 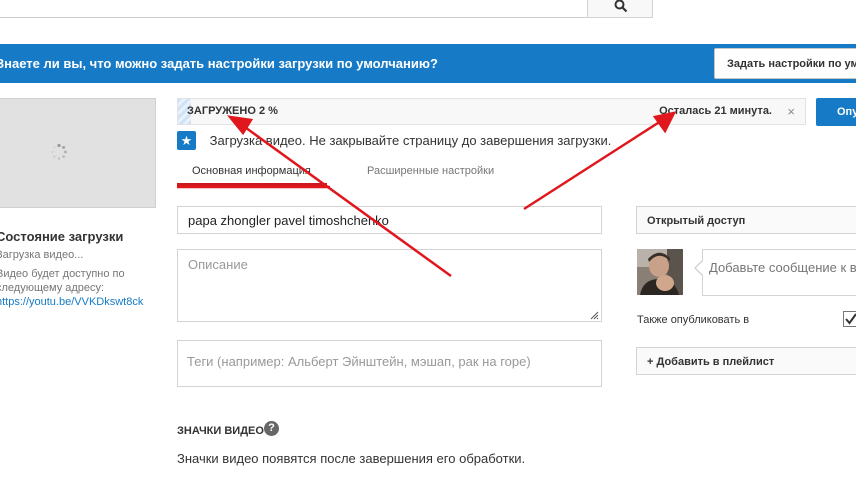 What do you see at coordinates (746, 361) in the screenshot?
I see `add-to-playlist-button: + Добавить в плейлист` at bounding box center [746, 361].